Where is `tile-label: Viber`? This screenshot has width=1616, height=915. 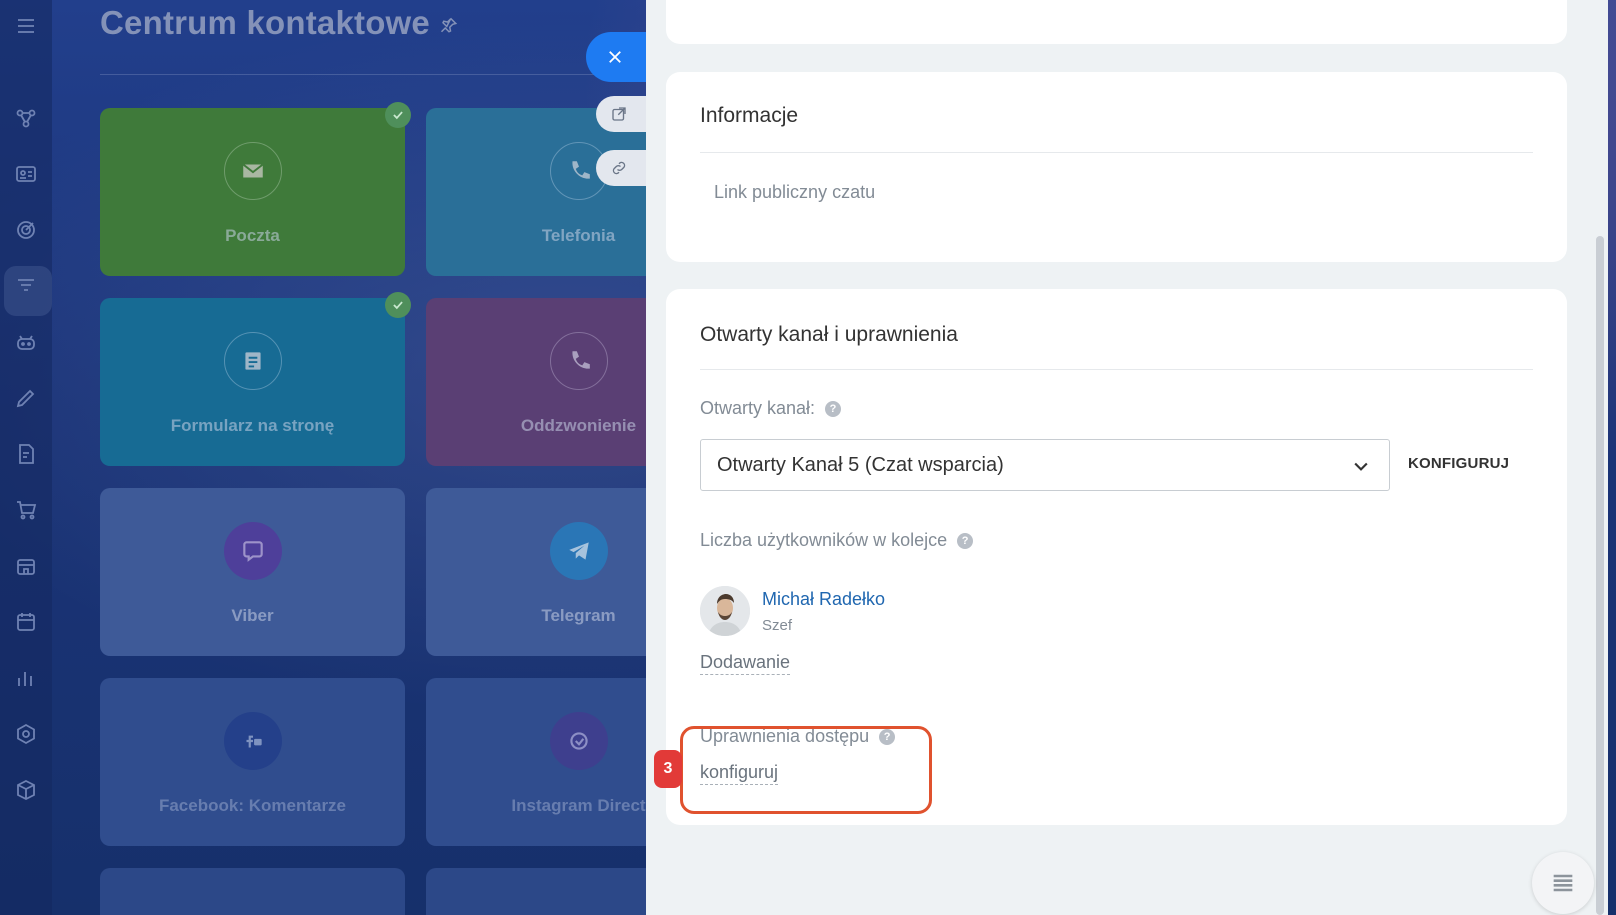
tile-label: Viber is located at coordinates (252, 615).